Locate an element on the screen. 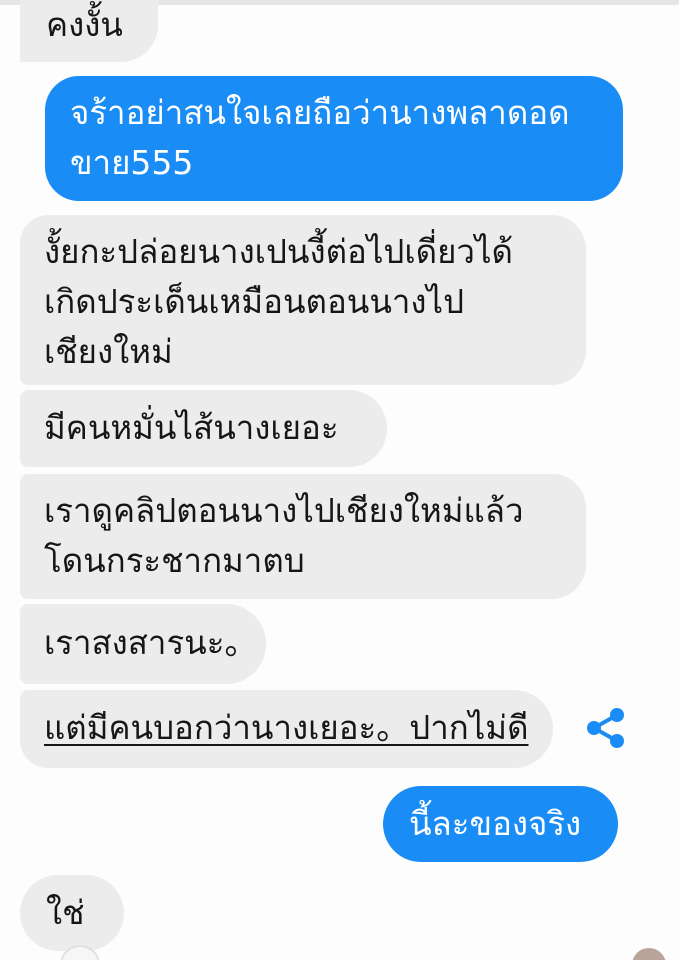 The width and height of the screenshot is (679, 960). partial-avatar is located at coordinates (649, 954).